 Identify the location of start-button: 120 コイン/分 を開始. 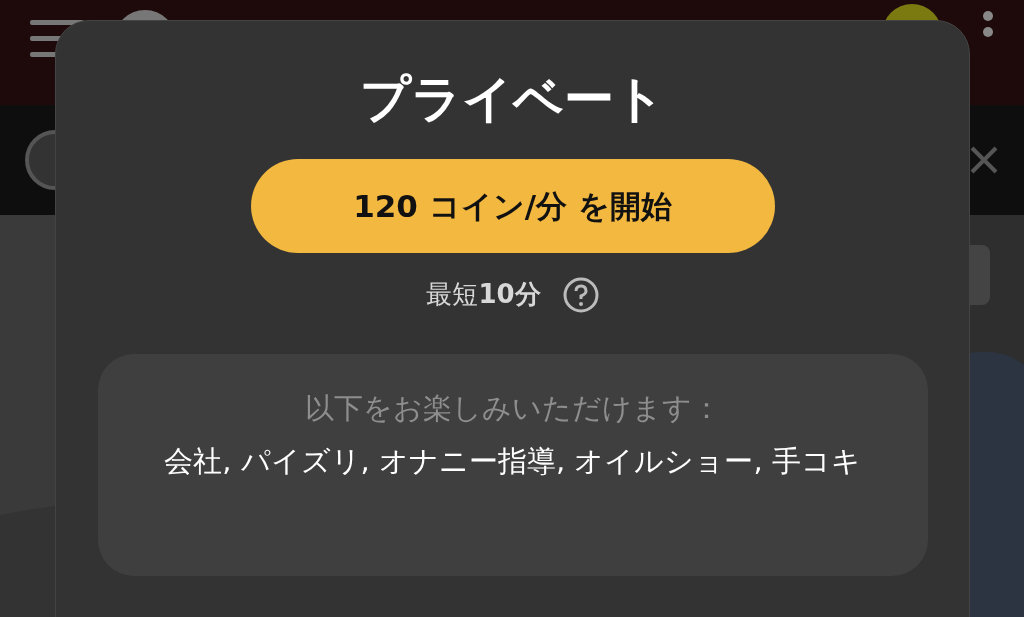
(512, 206).